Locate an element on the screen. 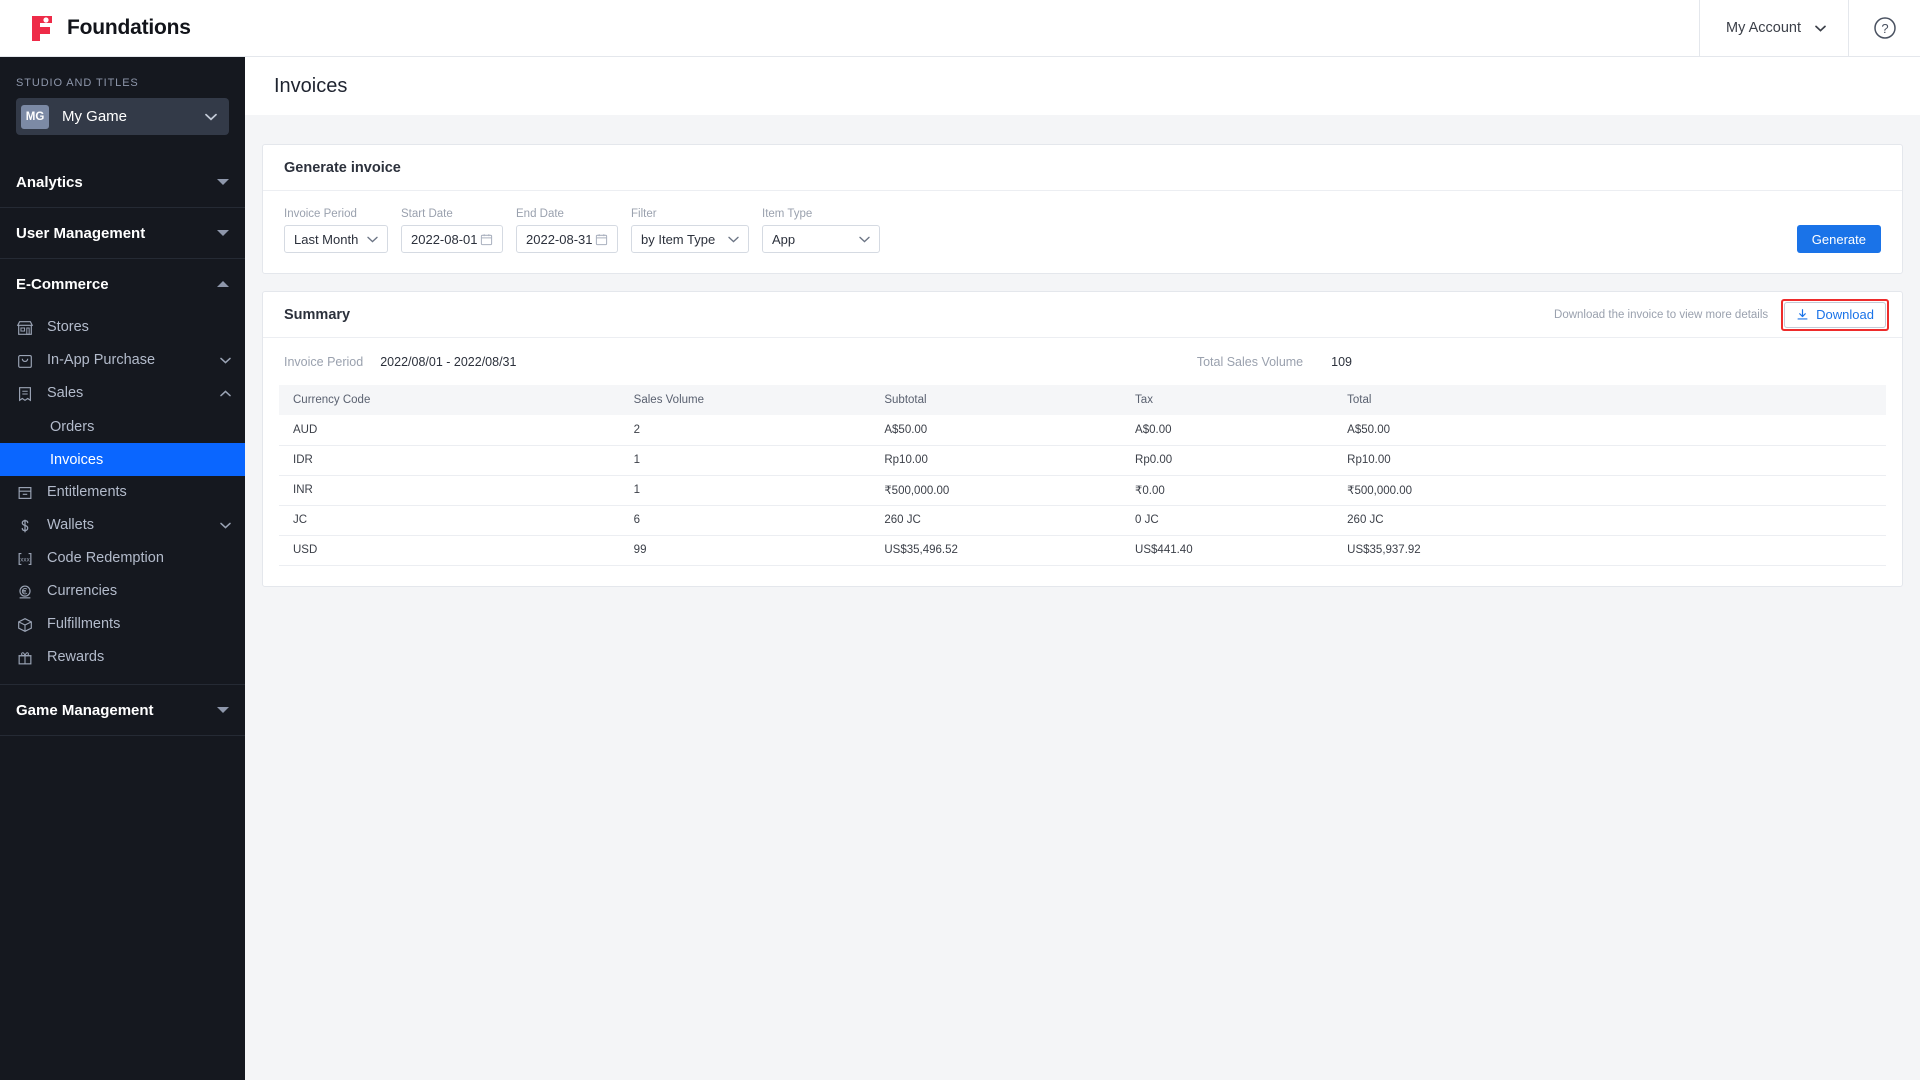  sidebar-item-code-redemption: xxx Code Redemption is located at coordinates (122, 558).